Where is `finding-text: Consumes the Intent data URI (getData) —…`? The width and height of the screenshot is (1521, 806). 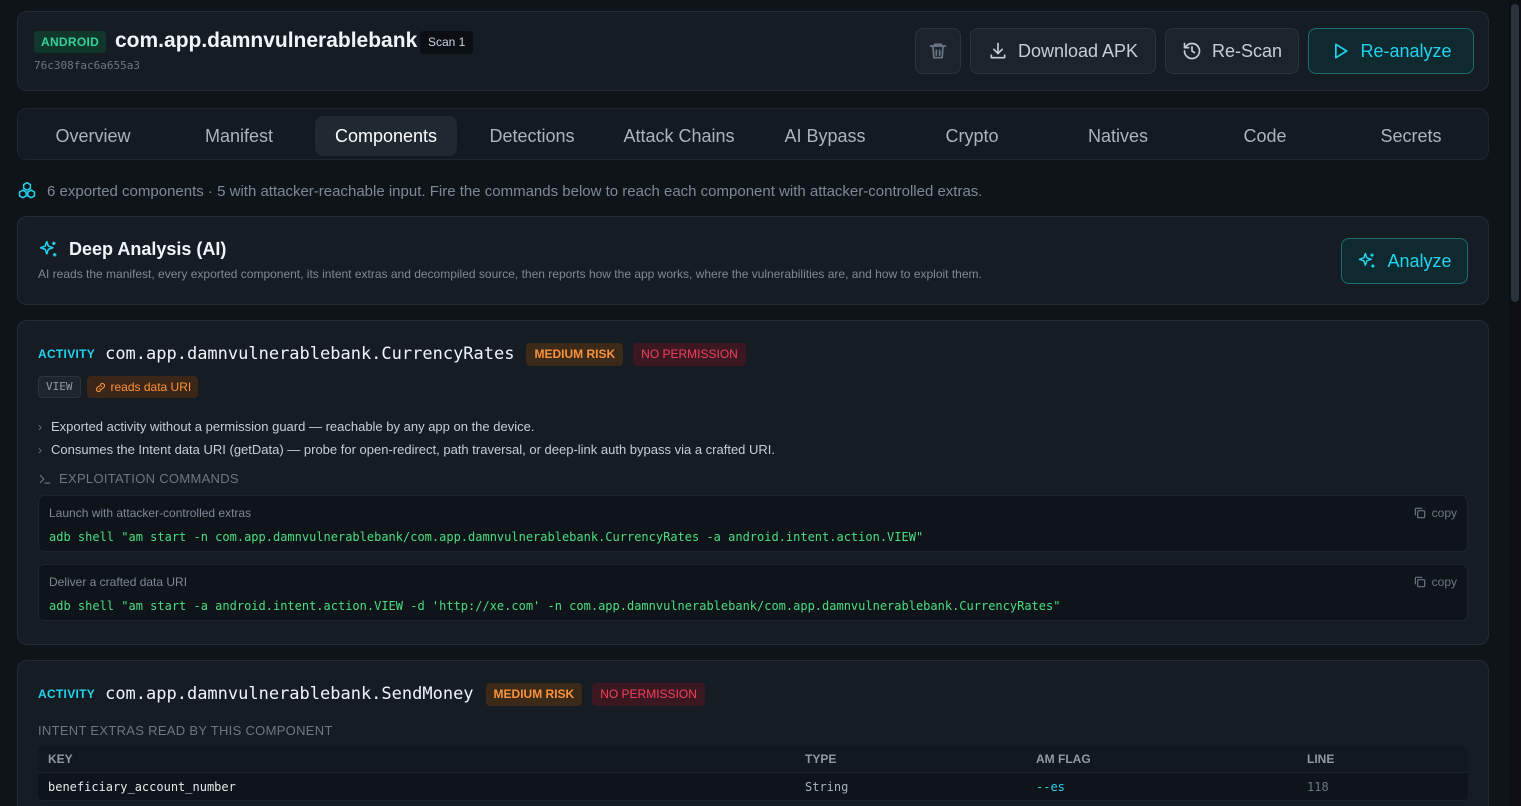 finding-text: Consumes the Intent data URI (getData) —… is located at coordinates (413, 449).